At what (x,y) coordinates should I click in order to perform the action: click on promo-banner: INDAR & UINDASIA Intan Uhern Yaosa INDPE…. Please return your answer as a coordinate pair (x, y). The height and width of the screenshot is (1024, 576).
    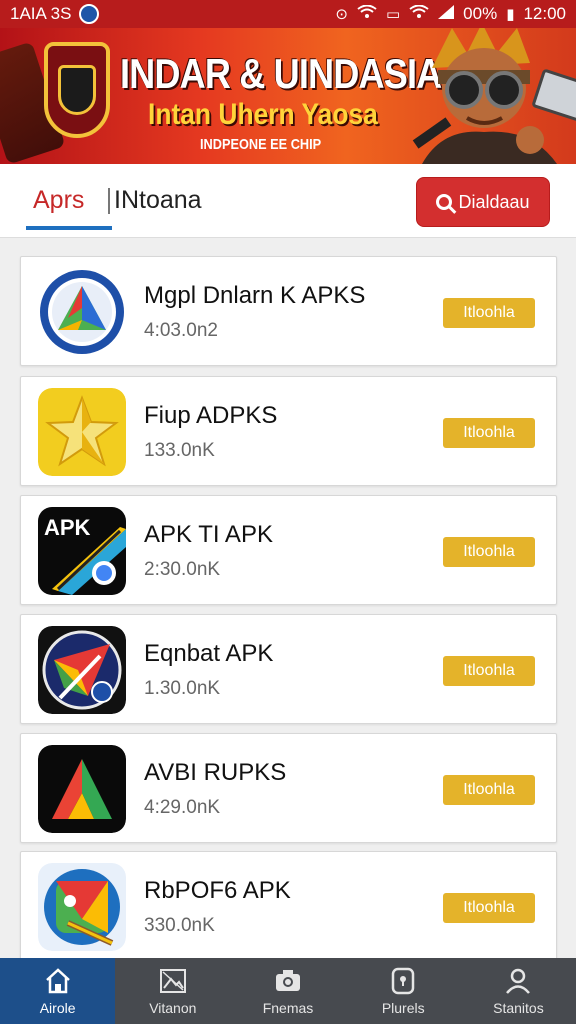
    Looking at the image, I should click on (288, 96).